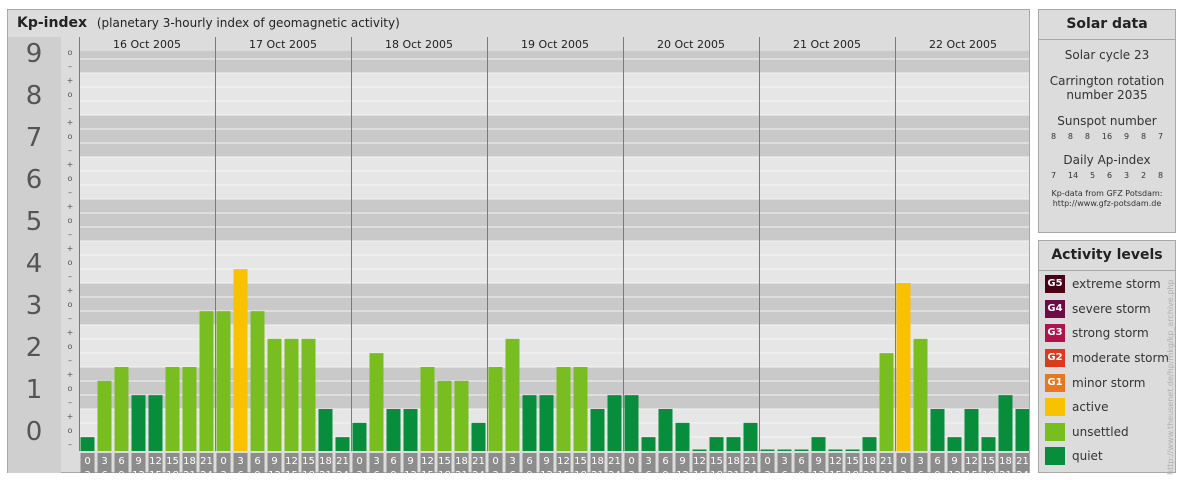  I want to click on y-tick-label: 7, so click(34, 138).